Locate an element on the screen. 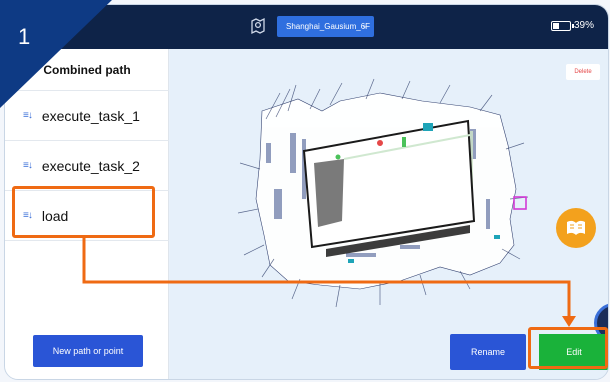  edit-highlight-box is located at coordinates (568, 348).